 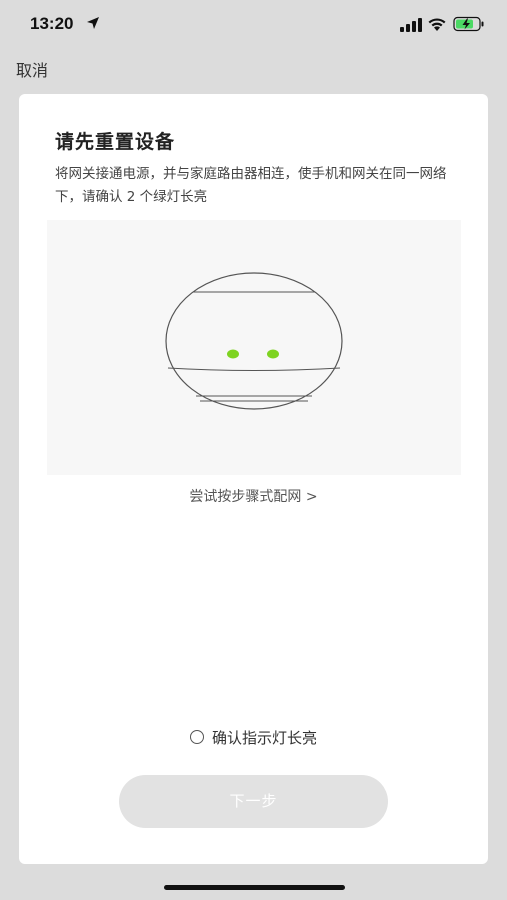 What do you see at coordinates (254, 341) in the screenshot?
I see `gateway-device-image` at bounding box center [254, 341].